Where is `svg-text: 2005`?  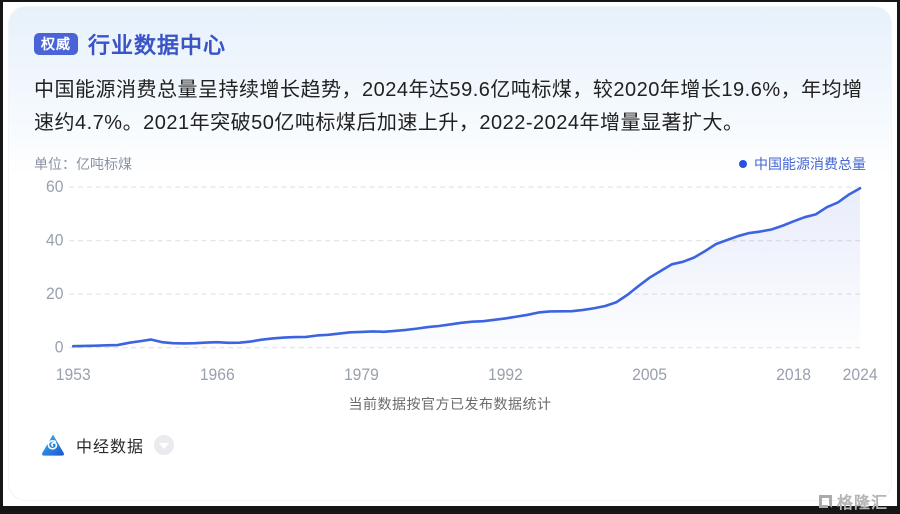 svg-text: 2005 is located at coordinates (649, 375).